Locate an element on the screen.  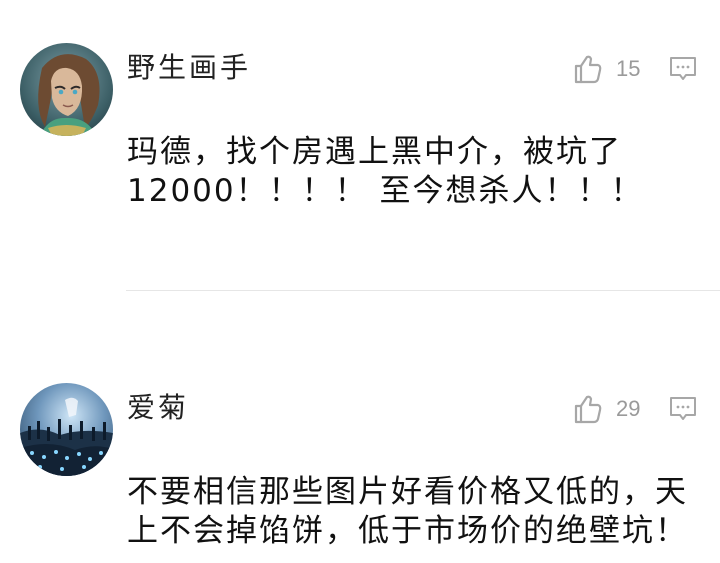
comment-text: 玛德，找个房遇上黑中介，被坑了12000！！！！ 至今想杀人！！！ is located at coordinates (385, 171).